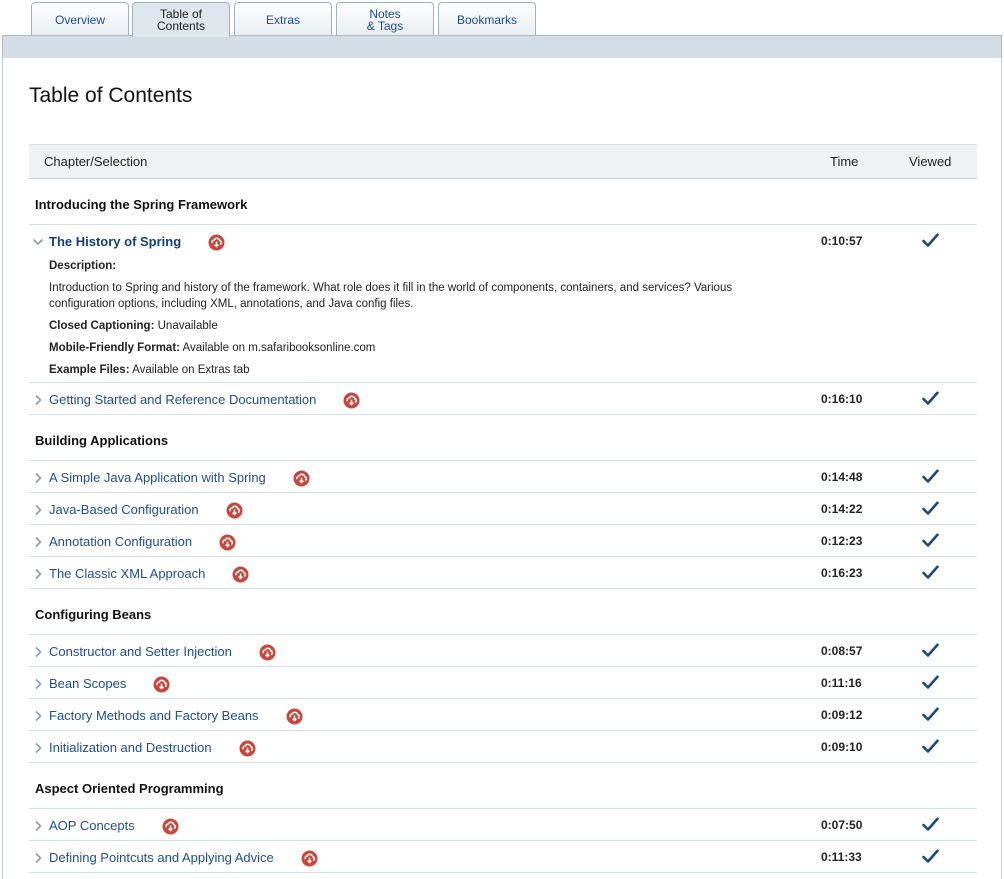 The width and height of the screenshot is (1004, 879). Describe the element at coordinates (842, 715) in the screenshot. I see `duration: 0:09:12` at that location.